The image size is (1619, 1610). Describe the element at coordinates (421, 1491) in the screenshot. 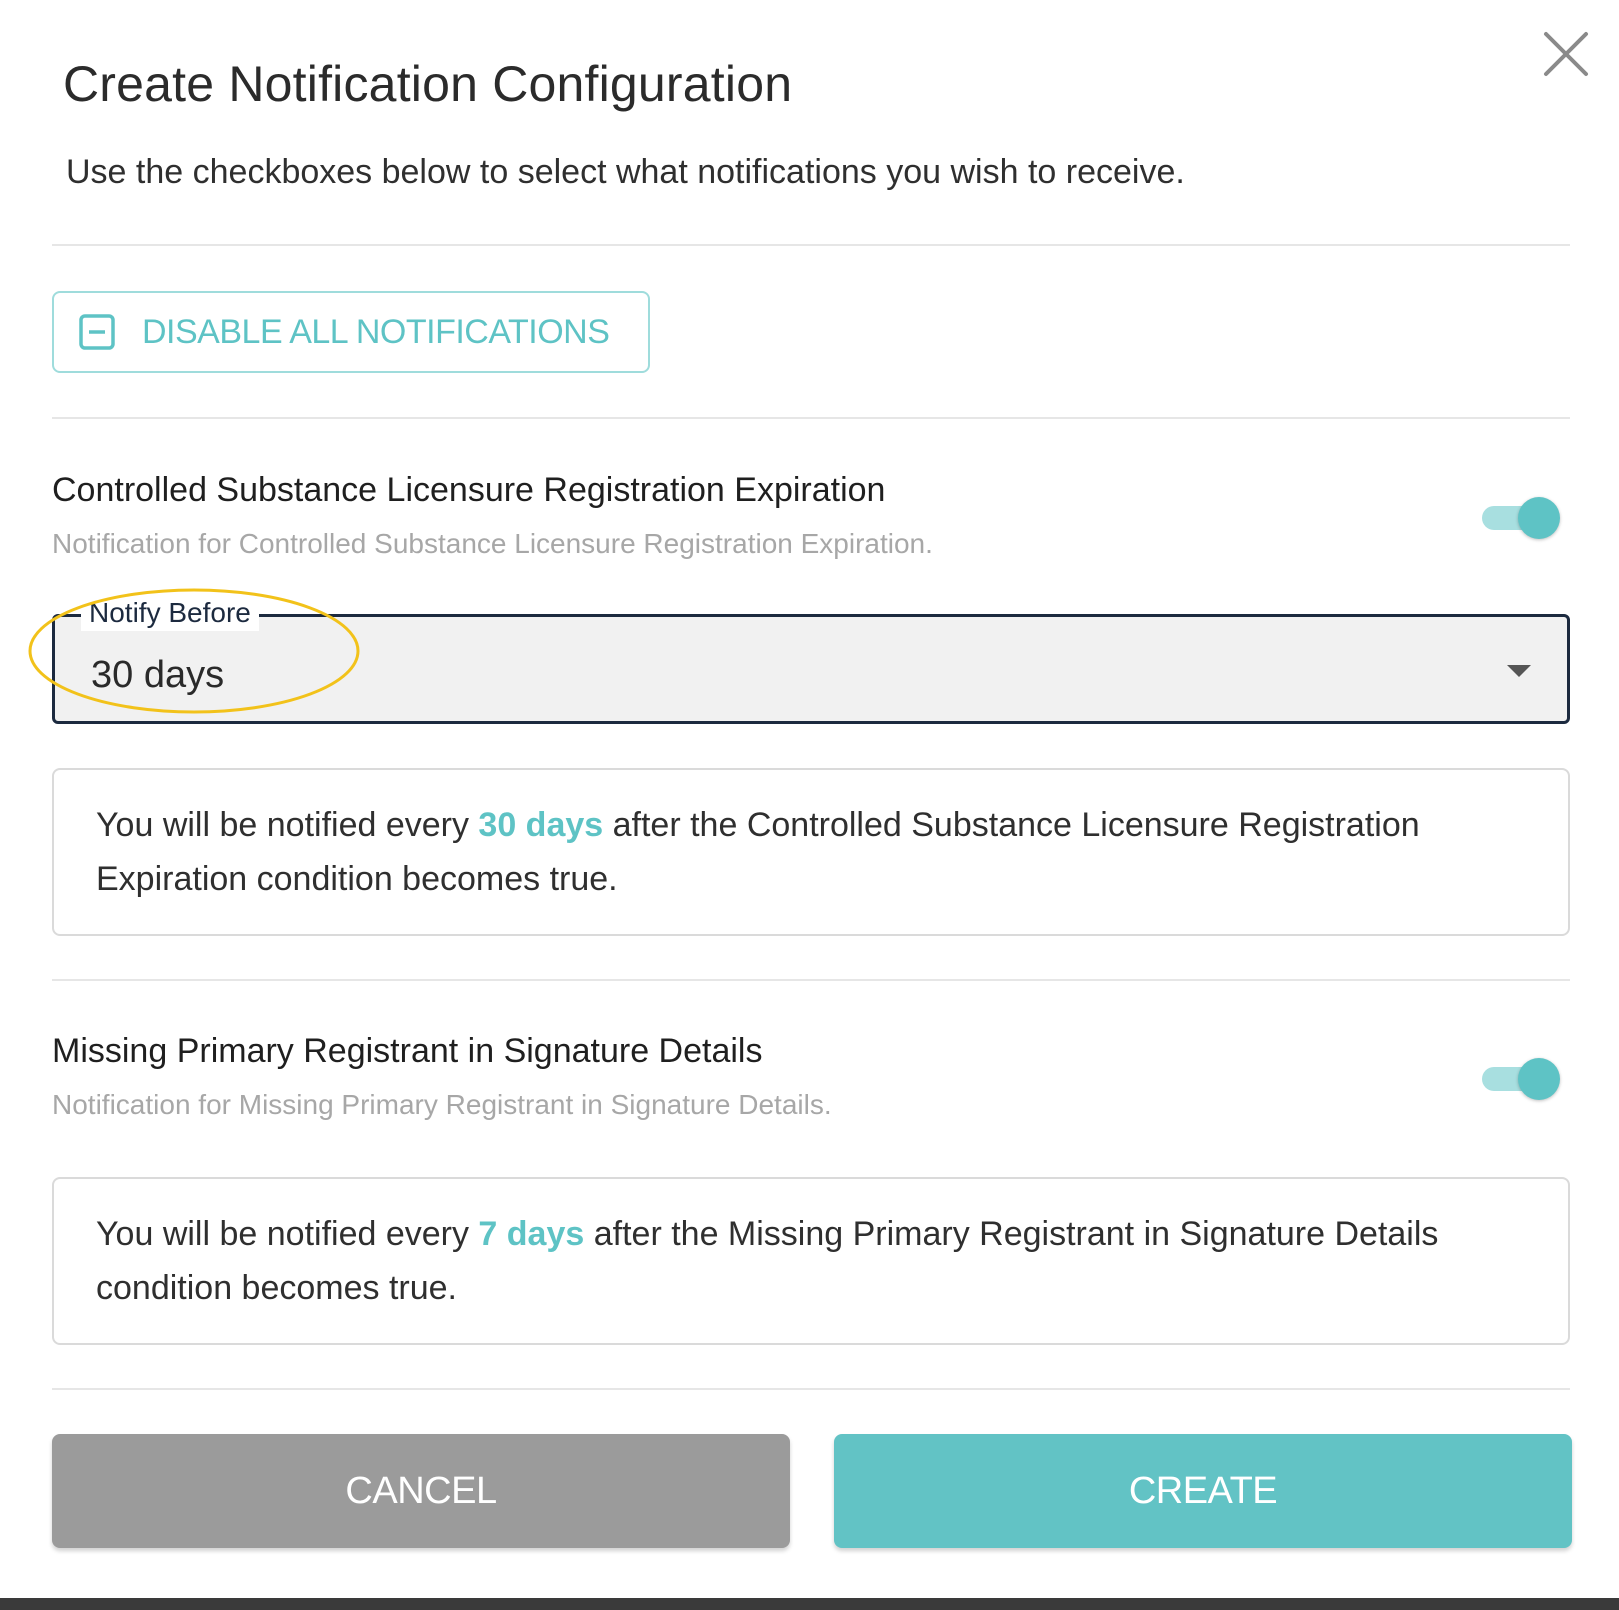

I see `cancel-button: CANCEL` at that location.